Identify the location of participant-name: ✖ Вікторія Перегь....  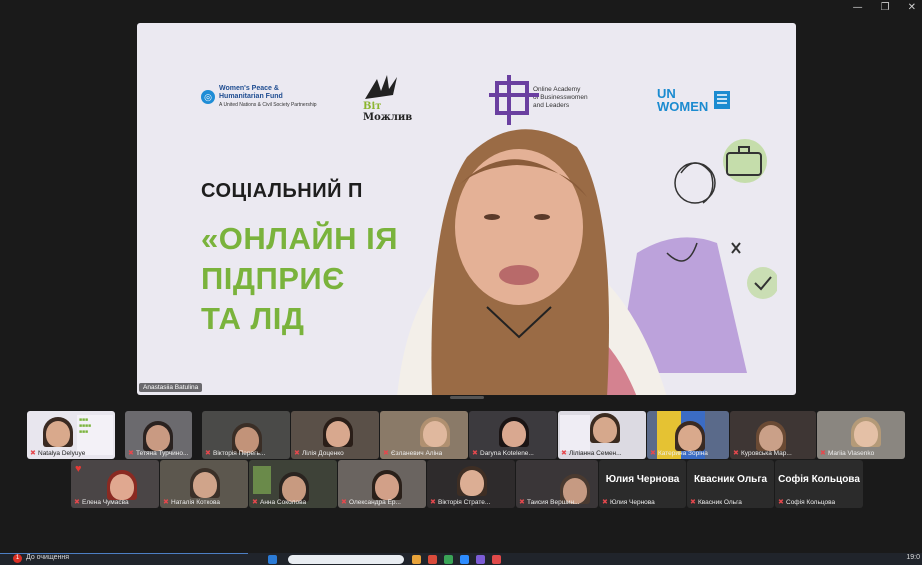
(235, 453).